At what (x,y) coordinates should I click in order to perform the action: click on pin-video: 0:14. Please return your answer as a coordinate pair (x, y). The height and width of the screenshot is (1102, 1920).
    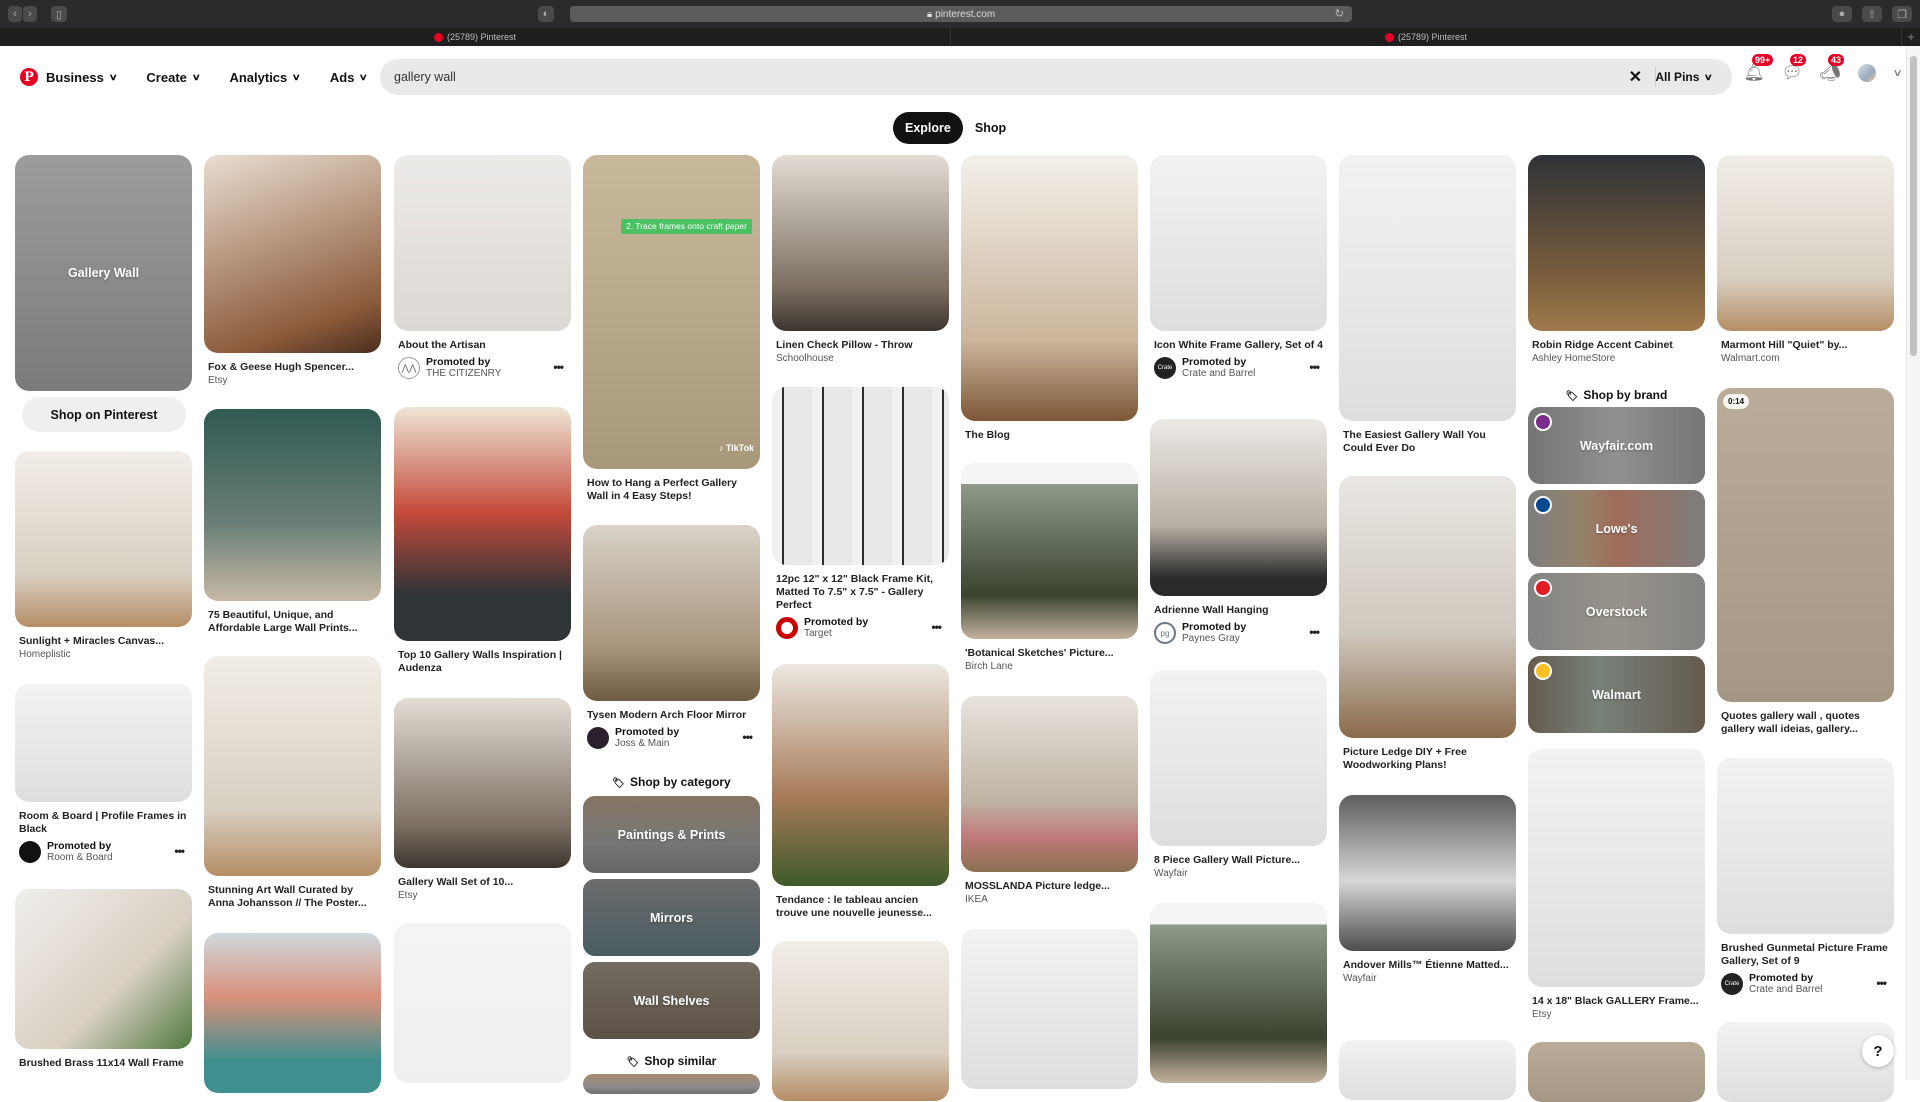
    Looking at the image, I should click on (1805, 545).